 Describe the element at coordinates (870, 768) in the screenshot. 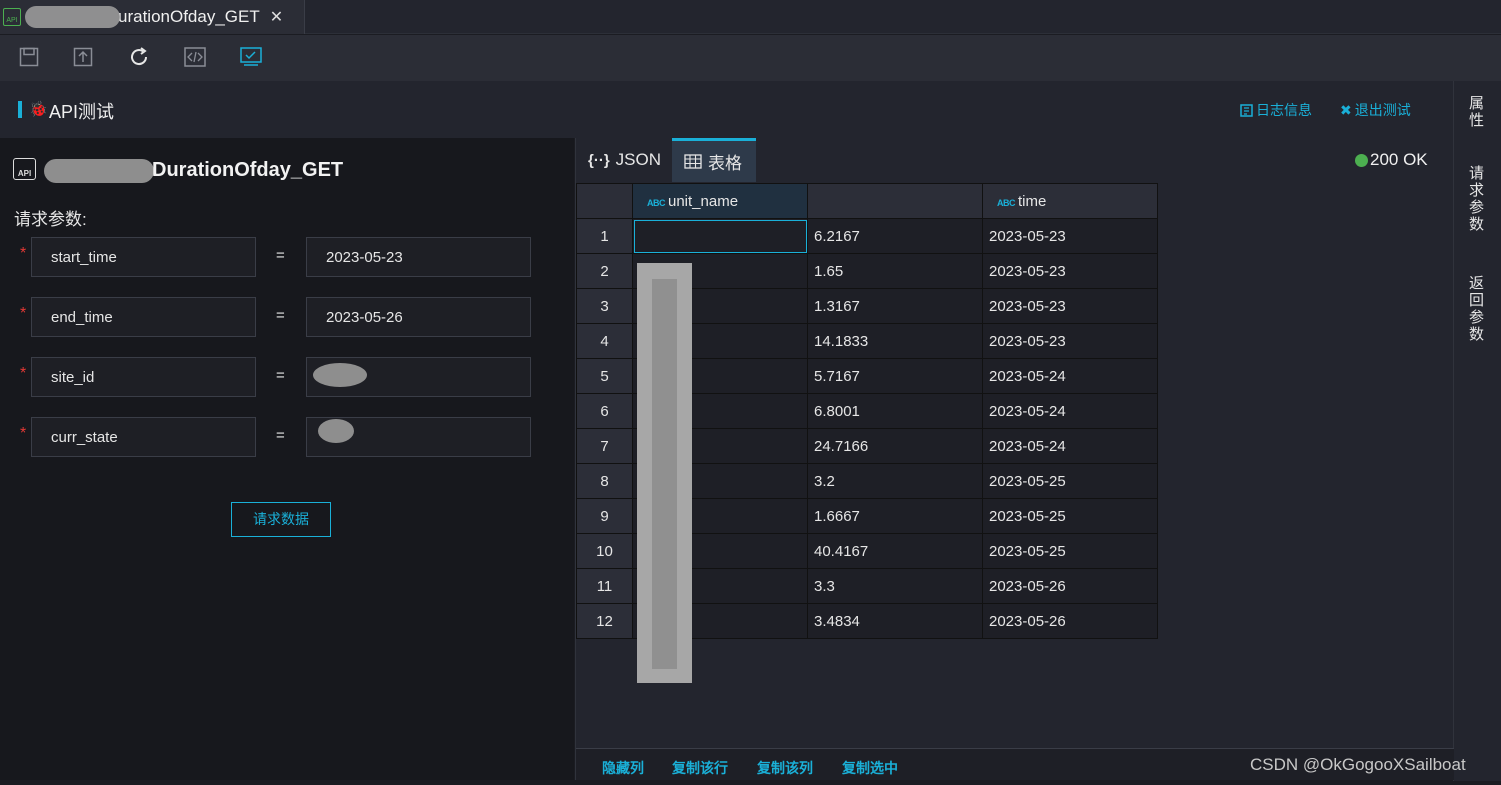

I see `copy-selected-link: 复制选中` at that location.